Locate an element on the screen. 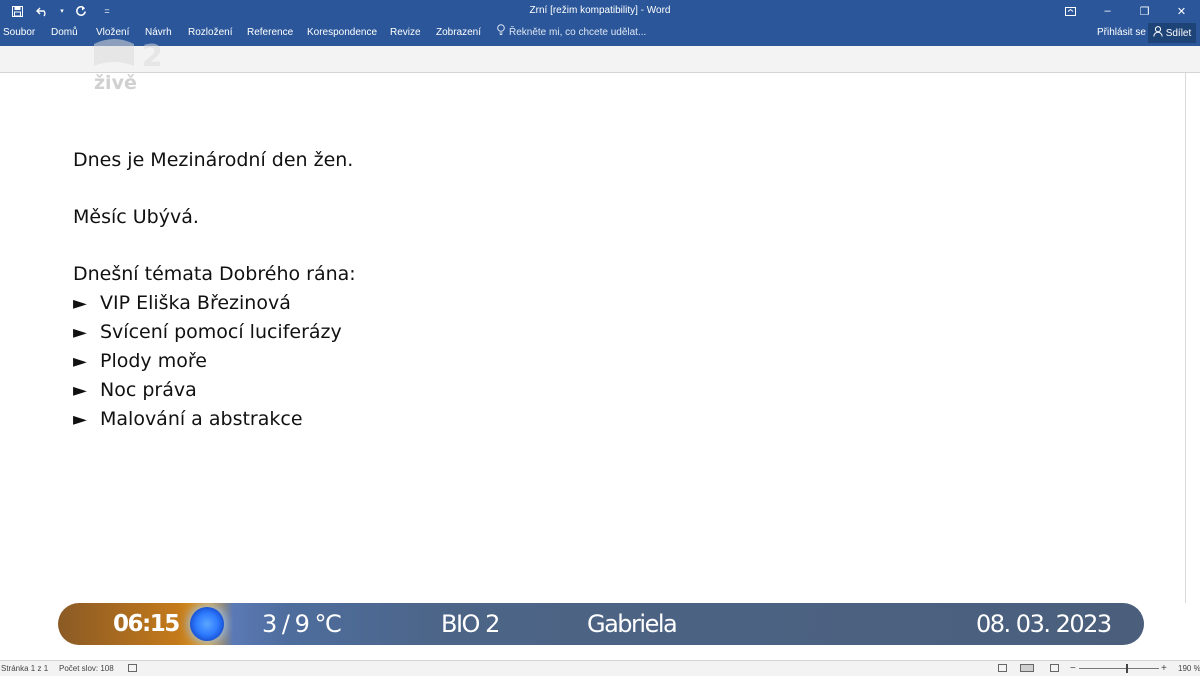  list-item: ► Plody moře is located at coordinates (423, 361).